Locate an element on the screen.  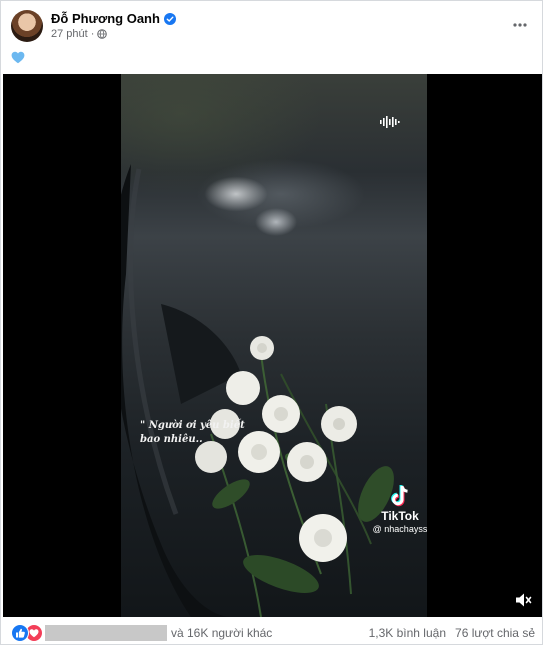
more-horizontal-icon is located at coordinates (520, 25).